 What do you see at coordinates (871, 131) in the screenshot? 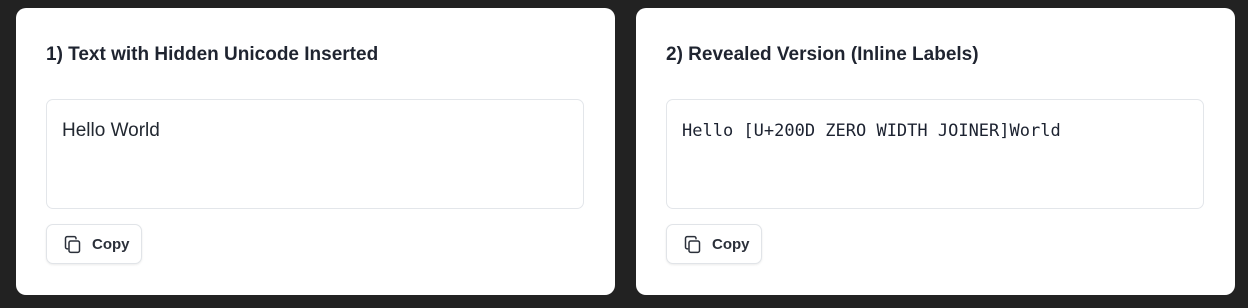
I see `revealed-text-content: Hello [U+200D ZERO WIDTH JOINER]World` at bounding box center [871, 131].